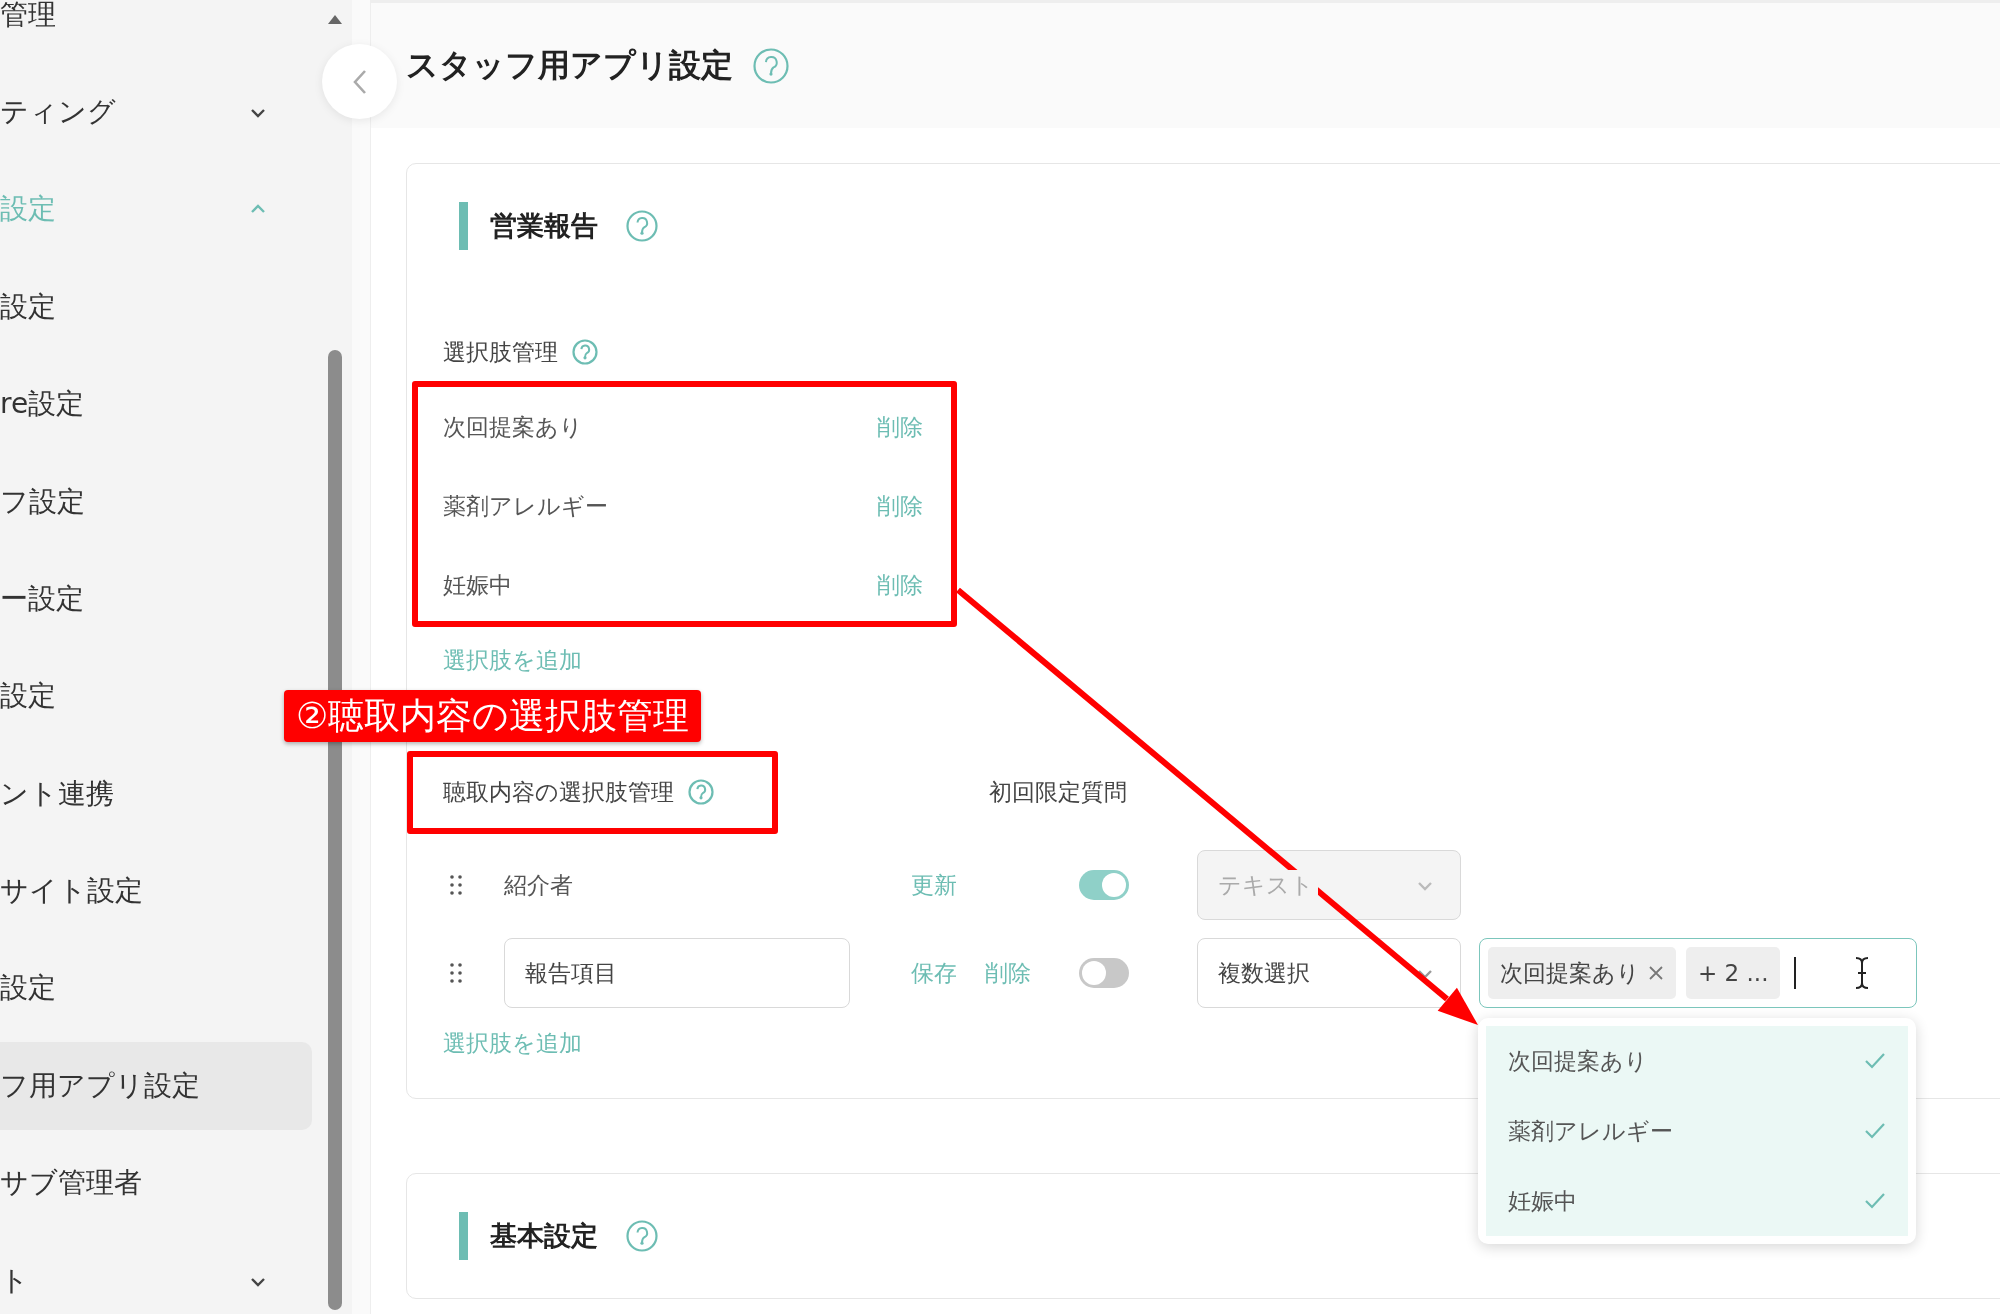  Describe the element at coordinates (1795, 973) in the screenshot. I see `text-caret` at that location.